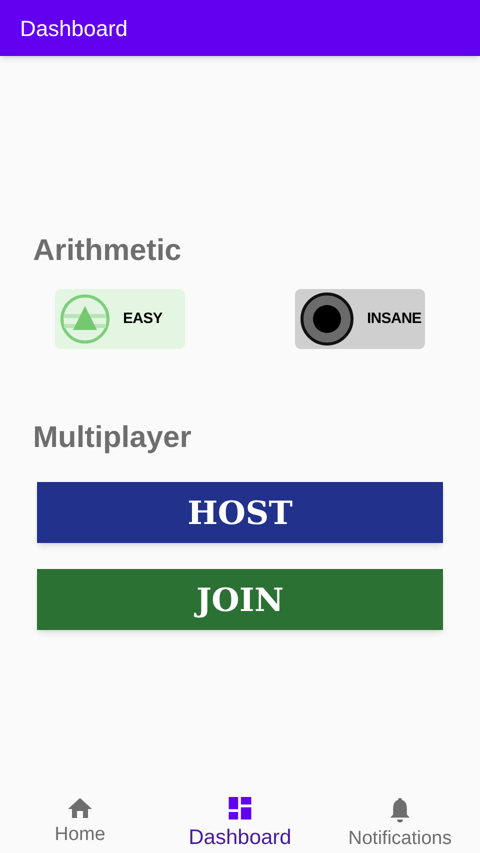  Describe the element at coordinates (85, 319) in the screenshot. I see `pyramid-icon` at that location.